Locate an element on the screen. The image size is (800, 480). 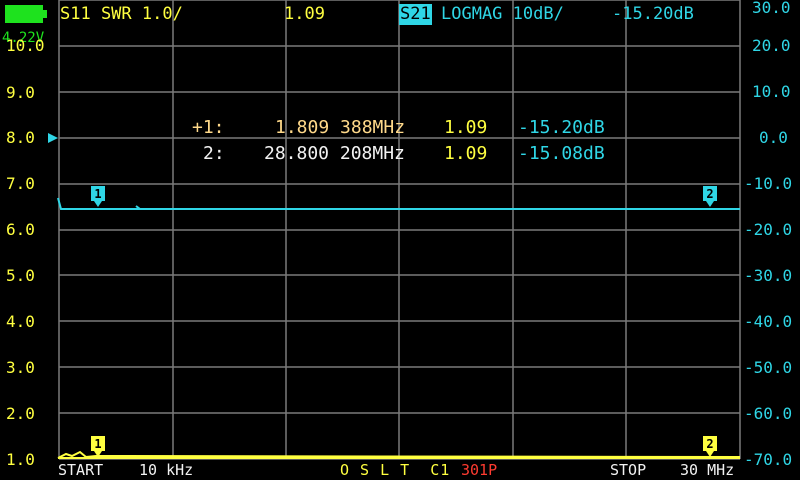
marker-1-freq: 1.809 388MHz is located at coordinates (340, 127).